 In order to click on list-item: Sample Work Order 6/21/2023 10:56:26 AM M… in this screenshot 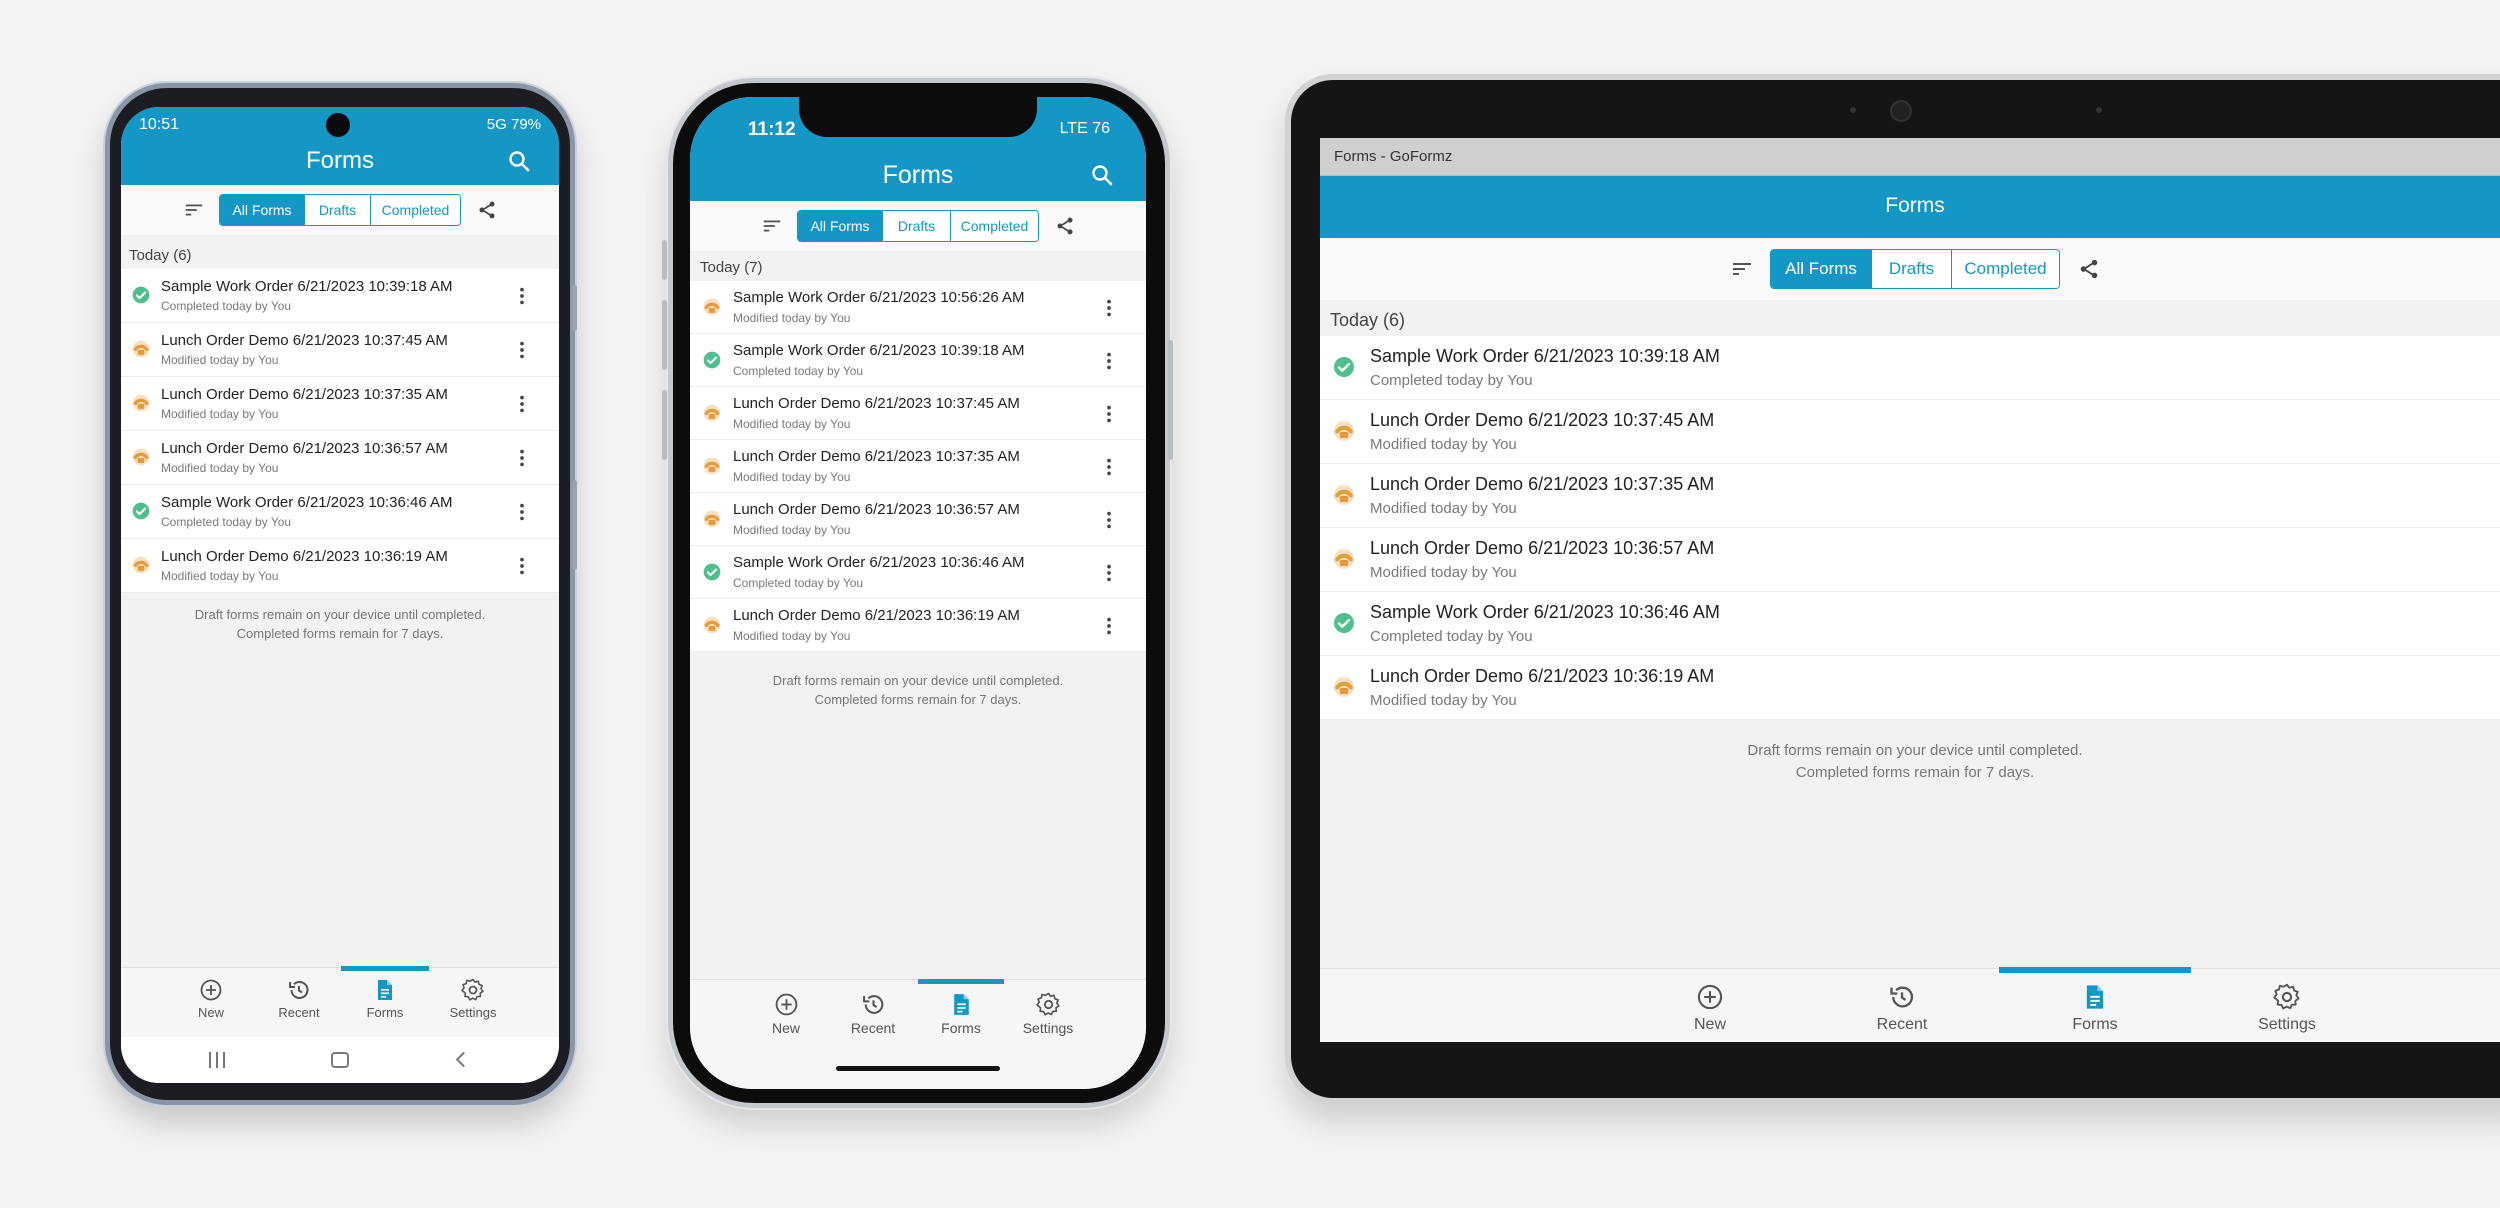, I will do `click(918, 307)`.